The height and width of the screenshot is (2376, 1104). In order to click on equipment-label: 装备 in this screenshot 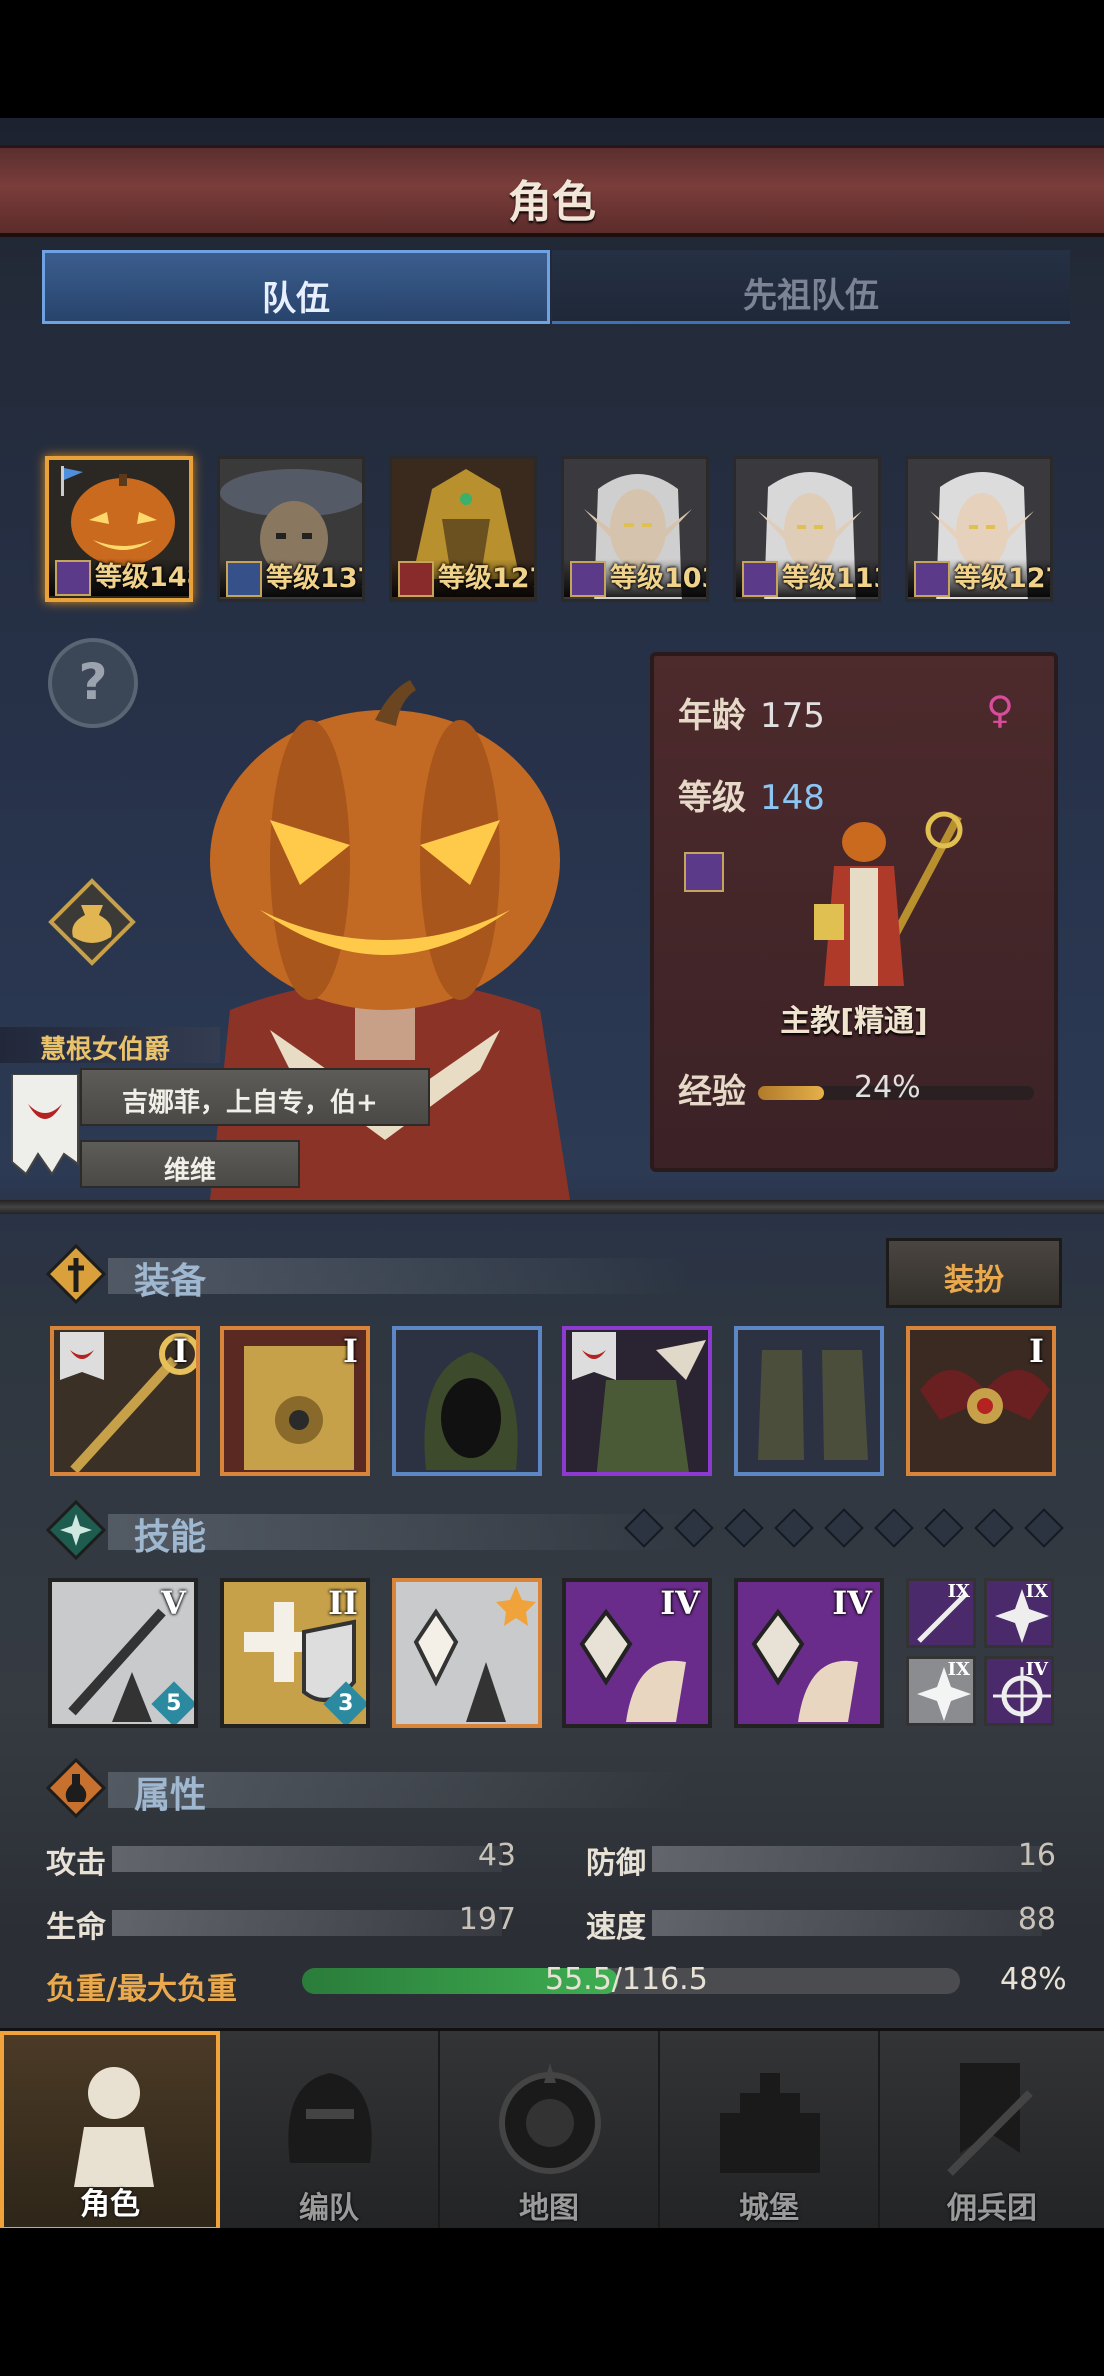, I will do `click(170, 1281)`.